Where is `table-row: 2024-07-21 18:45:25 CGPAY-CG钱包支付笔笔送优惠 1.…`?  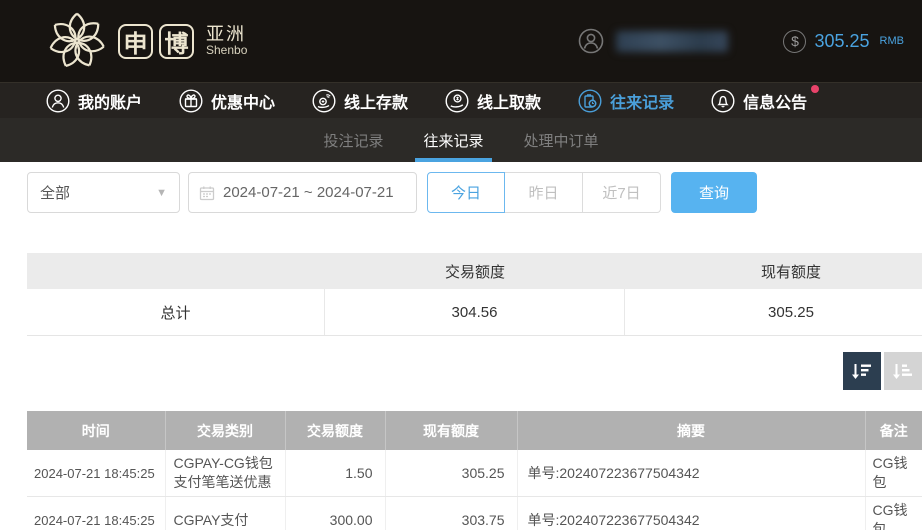 table-row: 2024-07-21 18:45:25 CGPAY-CG钱包支付笔笔送优惠 1.… is located at coordinates (474, 473).